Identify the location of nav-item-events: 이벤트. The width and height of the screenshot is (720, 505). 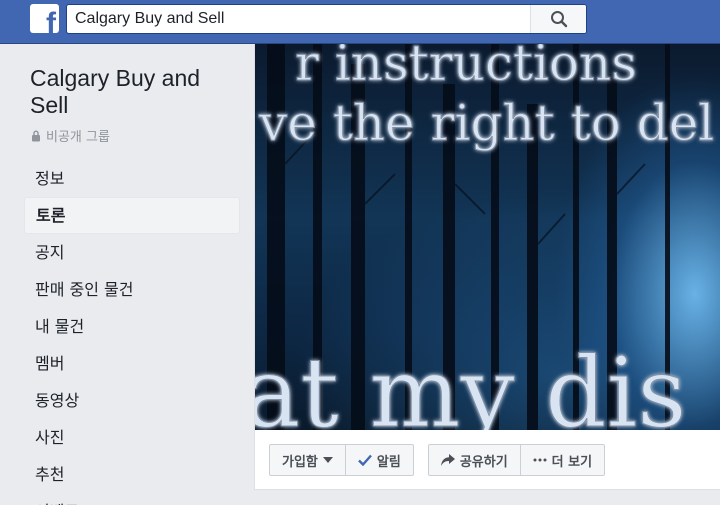
(132, 499).